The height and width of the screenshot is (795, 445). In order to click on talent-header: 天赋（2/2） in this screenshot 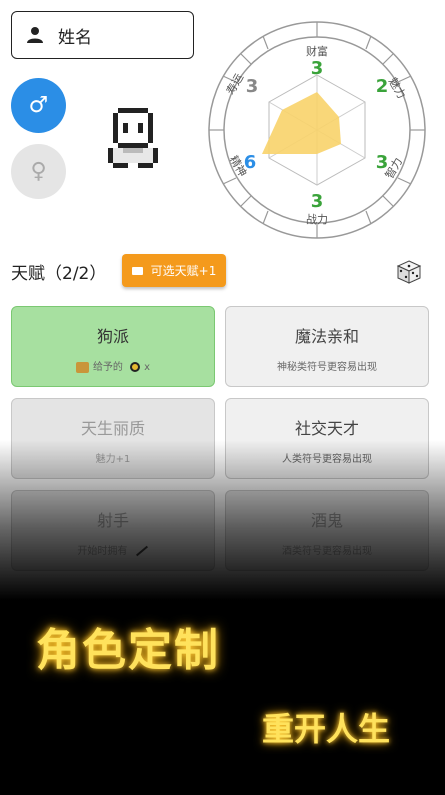, I will do `click(59, 274)`.